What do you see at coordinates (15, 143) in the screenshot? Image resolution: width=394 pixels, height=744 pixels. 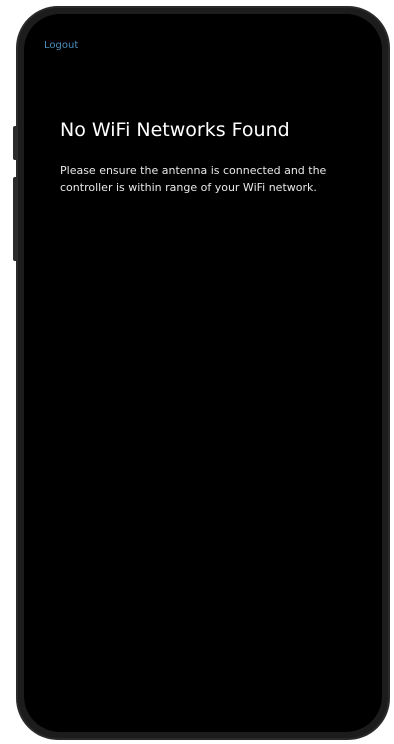 I see `volume-button` at bounding box center [15, 143].